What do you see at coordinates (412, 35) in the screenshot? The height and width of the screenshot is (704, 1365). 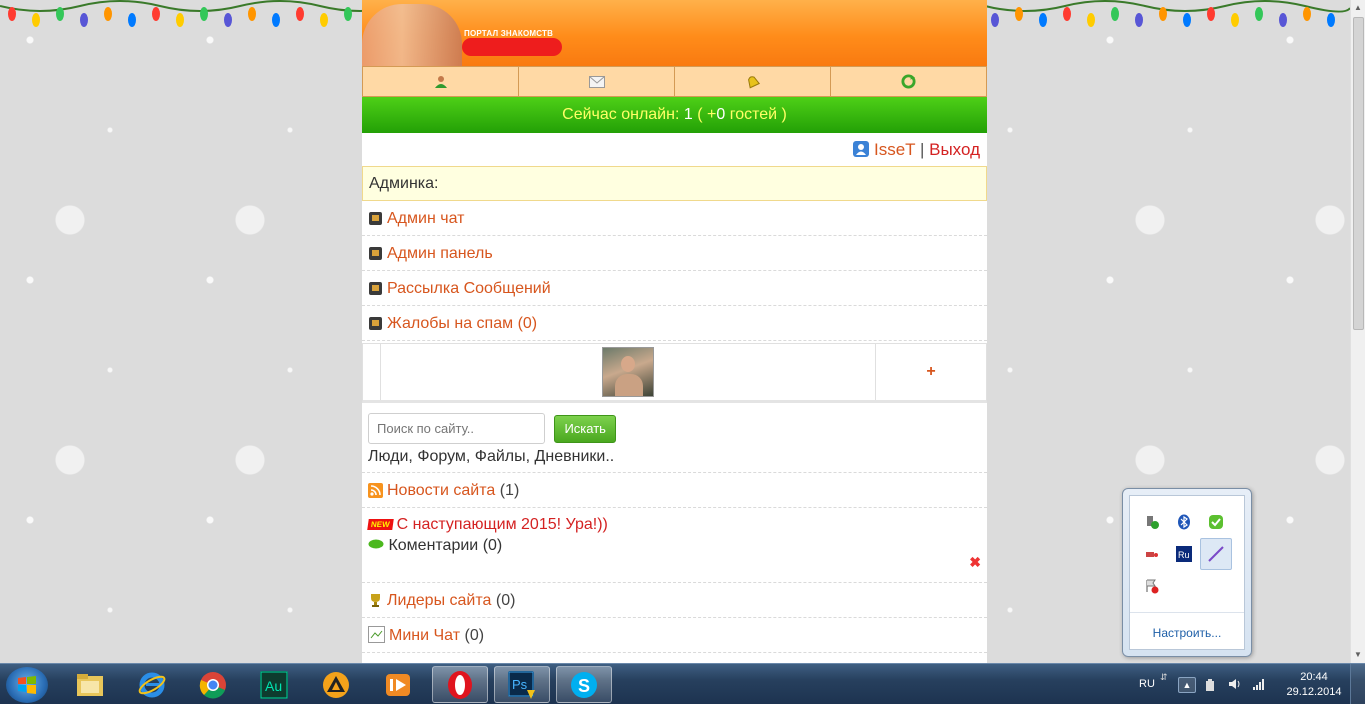 I see `header-people-image` at bounding box center [412, 35].